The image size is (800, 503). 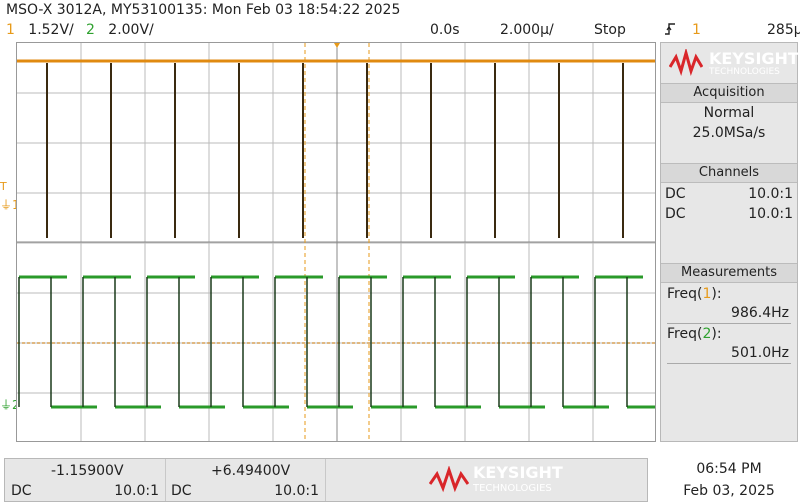 I want to click on ch1-coupling-bottom: DC, so click(x=21, y=491).